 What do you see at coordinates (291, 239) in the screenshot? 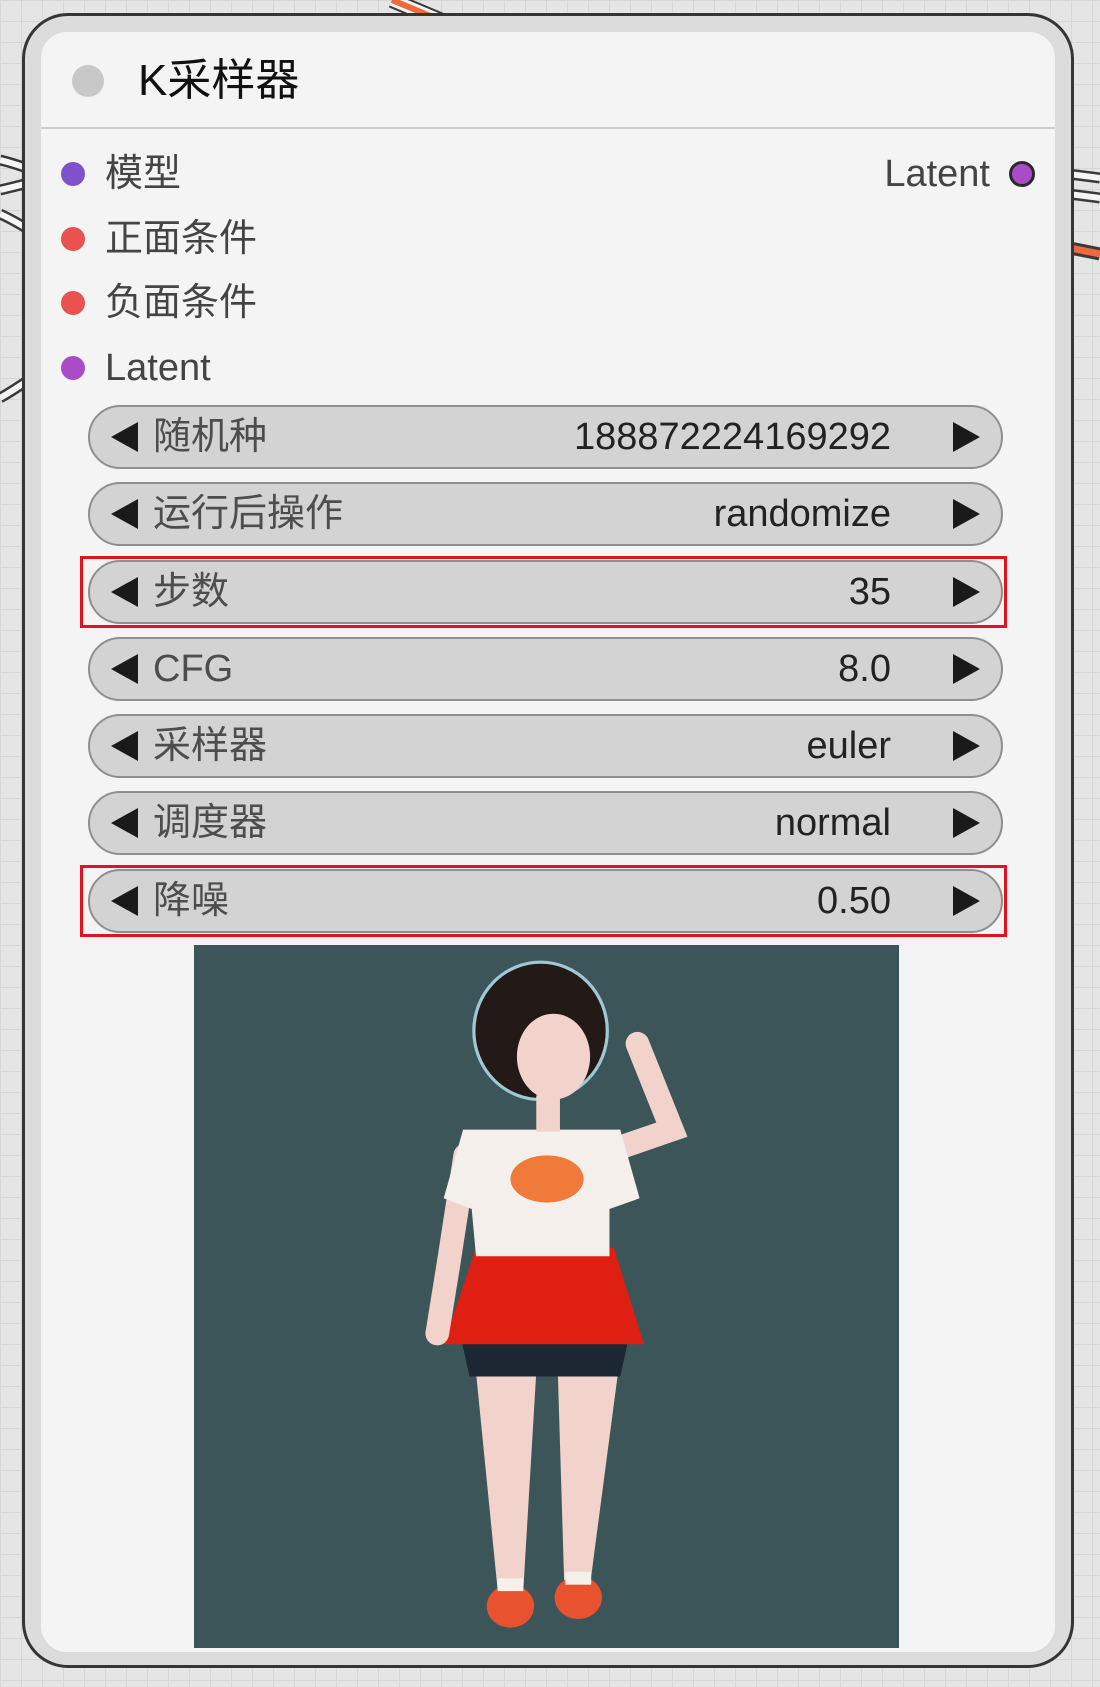
I see `input-slot-positive: 正面条件` at bounding box center [291, 239].